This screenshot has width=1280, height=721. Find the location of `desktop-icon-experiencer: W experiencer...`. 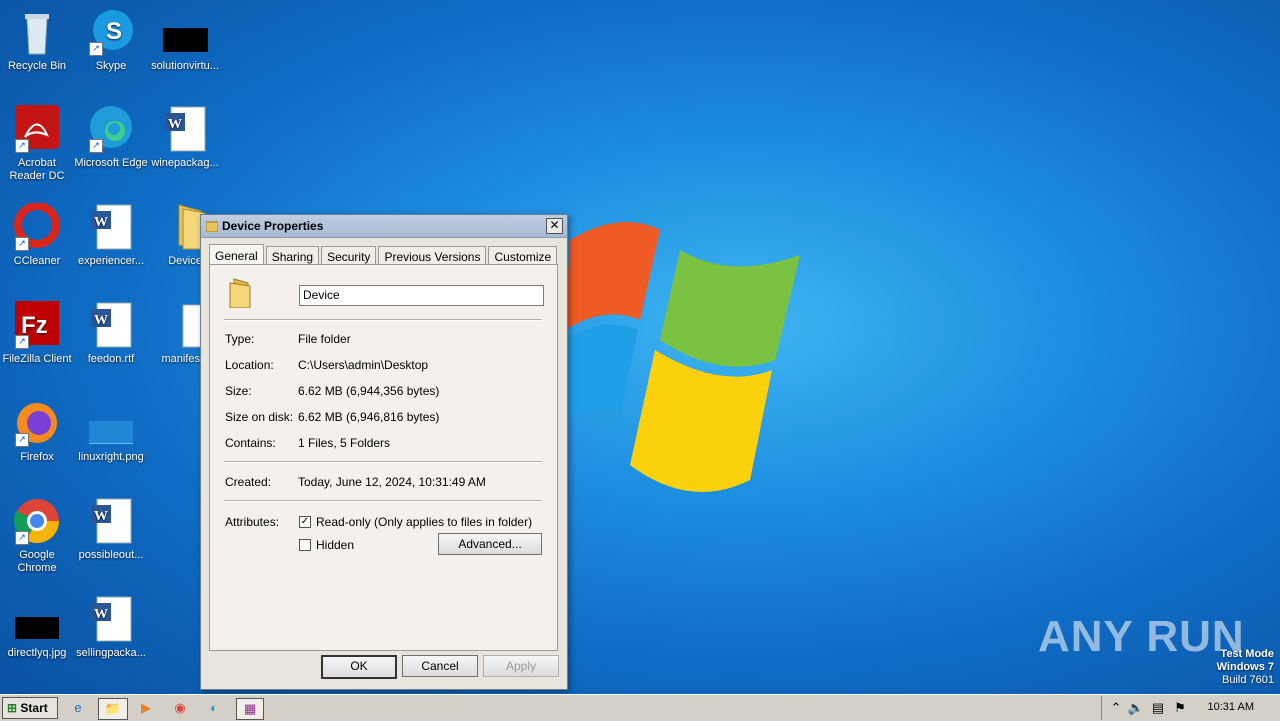

desktop-icon-experiencer: W experiencer... is located at coordinates (111, 235).